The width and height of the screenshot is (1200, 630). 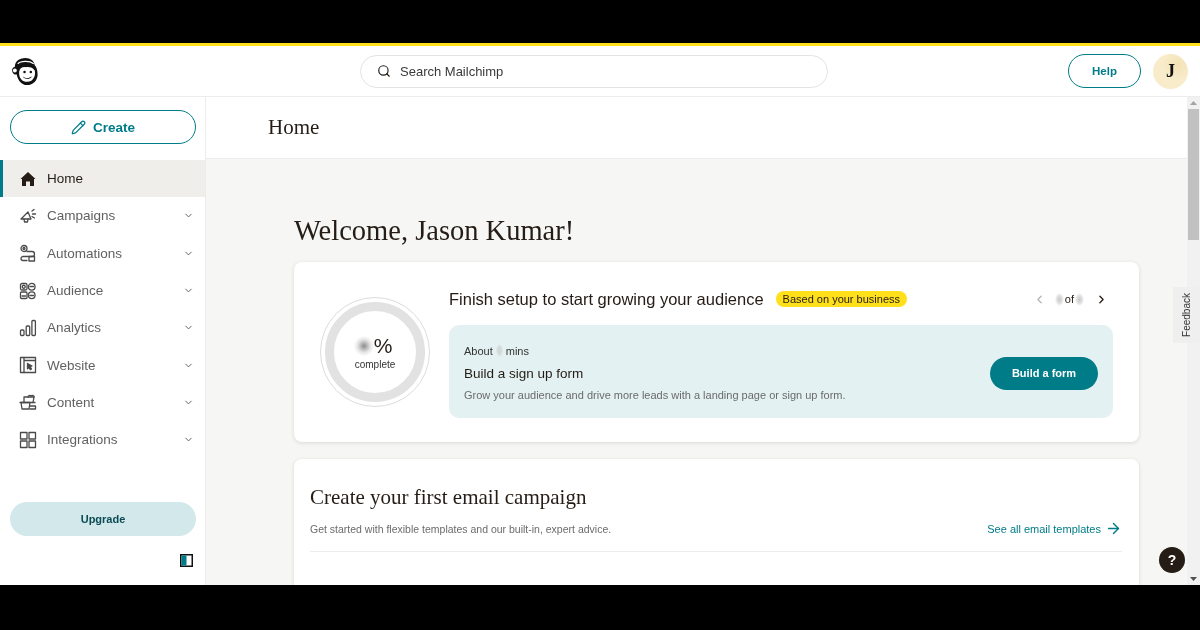 What do you see at coordinates (186, 560) in the screenshot?
I see `panel-toggle-icon` at bounding box center [186, 560].